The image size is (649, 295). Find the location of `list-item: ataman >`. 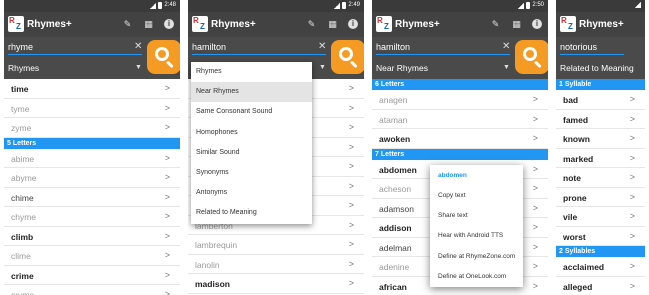

list-item: ataman > is located at coordinates (460, 119).